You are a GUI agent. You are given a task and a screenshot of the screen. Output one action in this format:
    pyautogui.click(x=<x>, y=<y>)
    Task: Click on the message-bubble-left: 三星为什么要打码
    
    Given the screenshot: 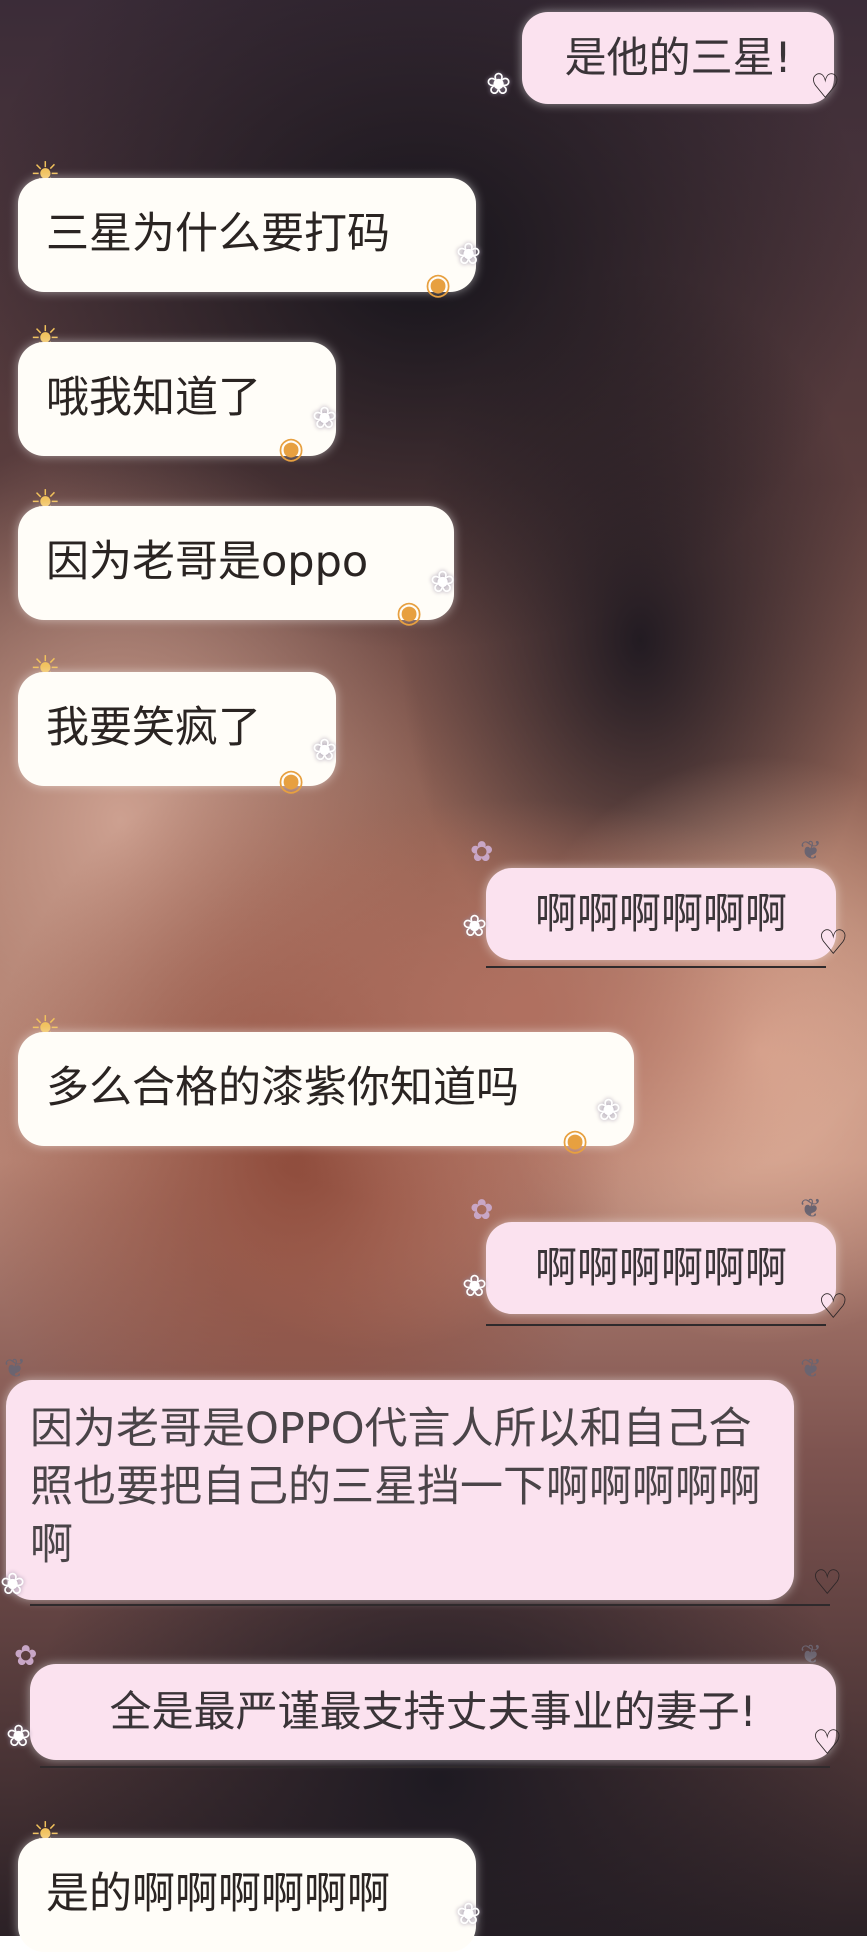 What is the action you would take?
    pyautogui.click(x=247, y=235)
    